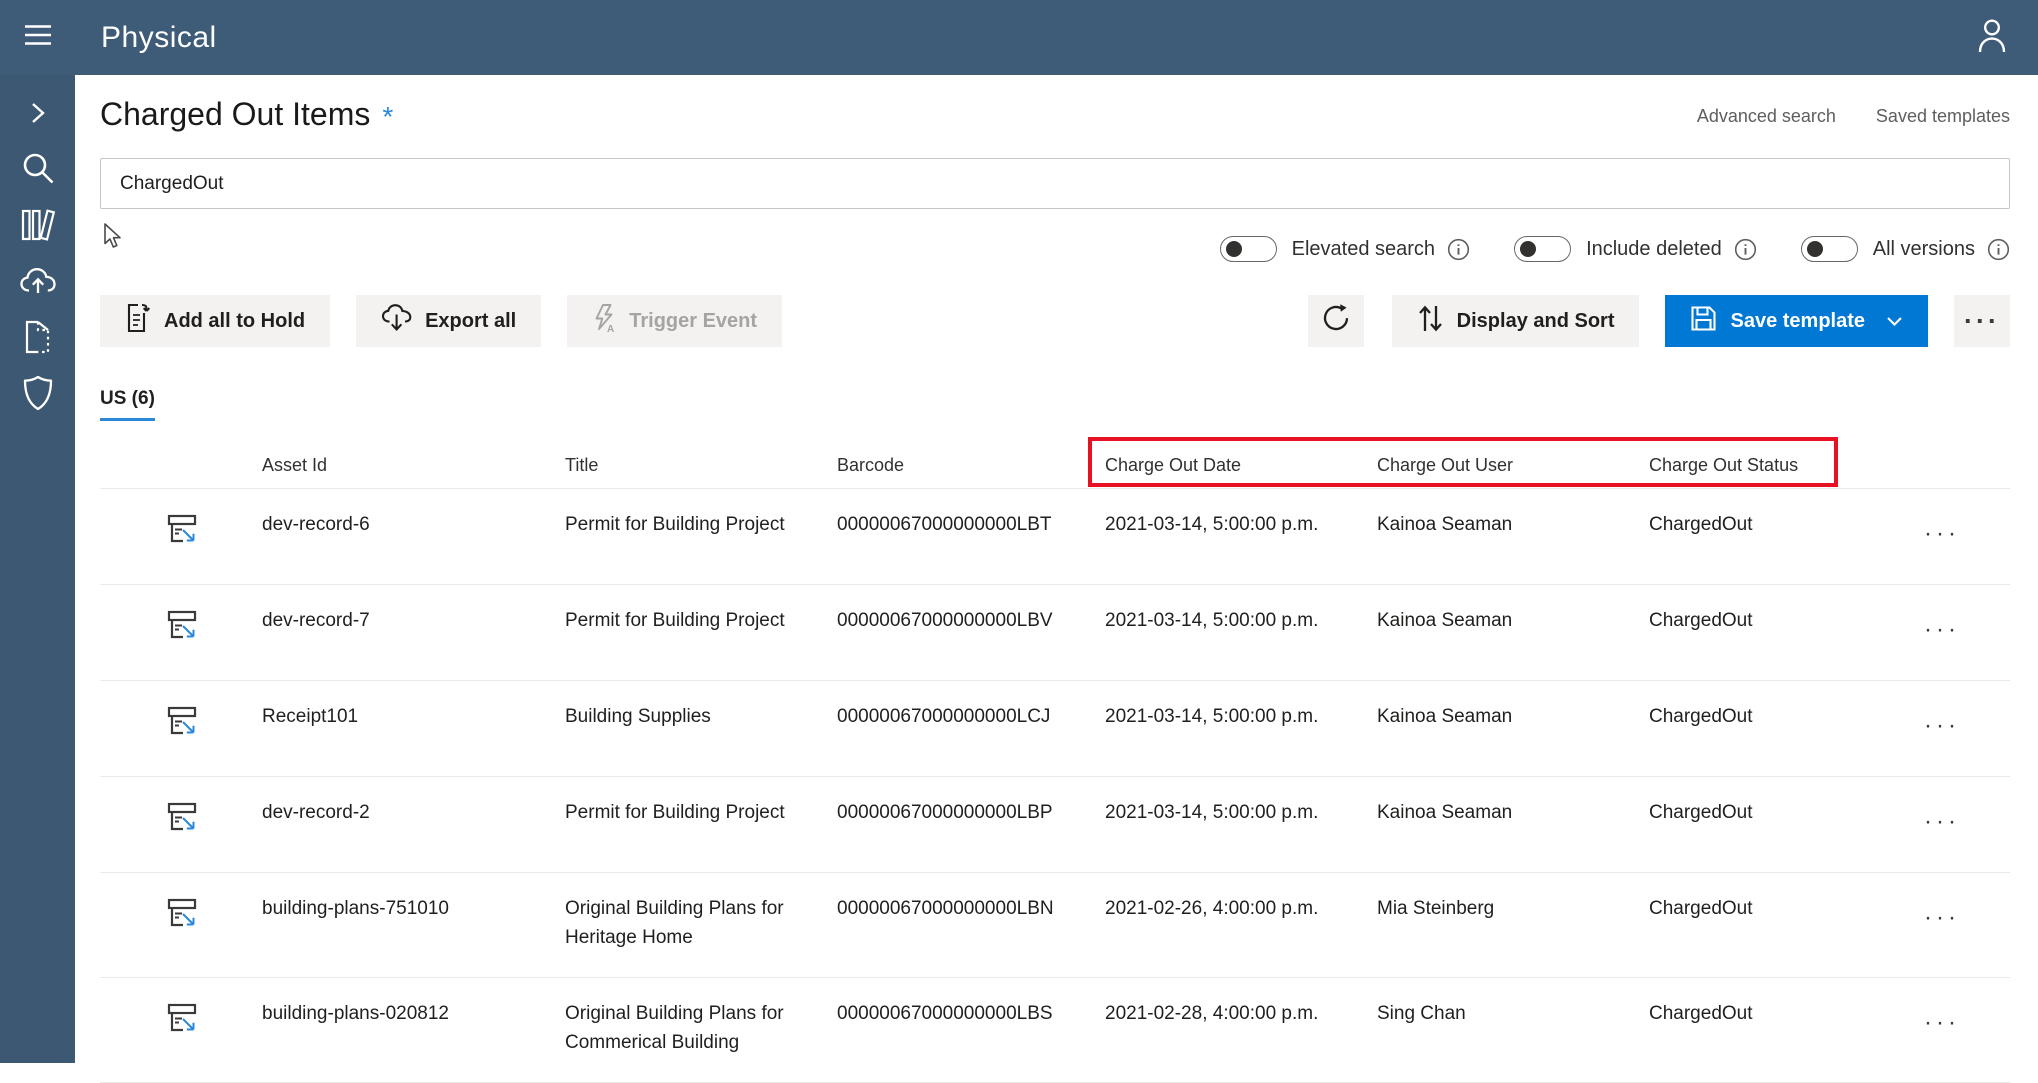 Image resolution: width=2038 pixels, height=1083 pixels. I want to click on save-template-label: Save template, so click(1797, 321).